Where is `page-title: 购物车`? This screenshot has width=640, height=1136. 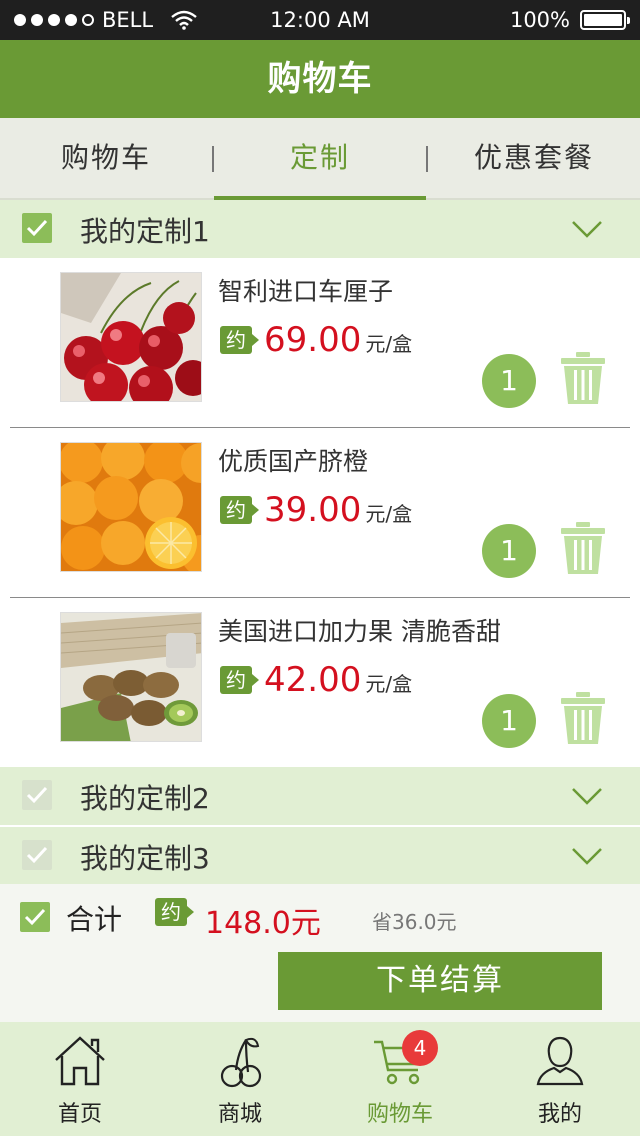 page-title: 购物车 is located at coordinates (320, 79).